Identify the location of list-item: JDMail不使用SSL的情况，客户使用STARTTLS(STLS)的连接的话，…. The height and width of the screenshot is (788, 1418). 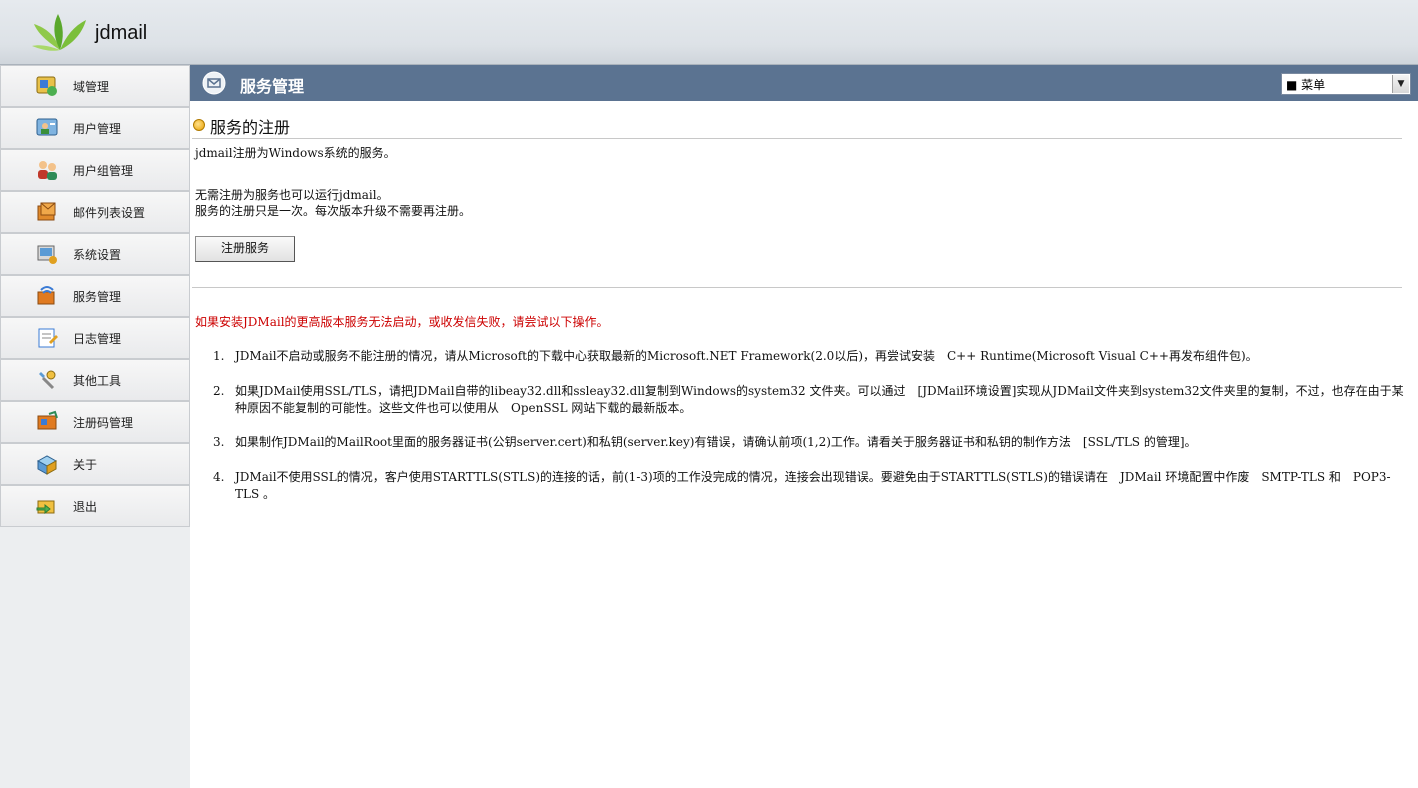
(813, 485).